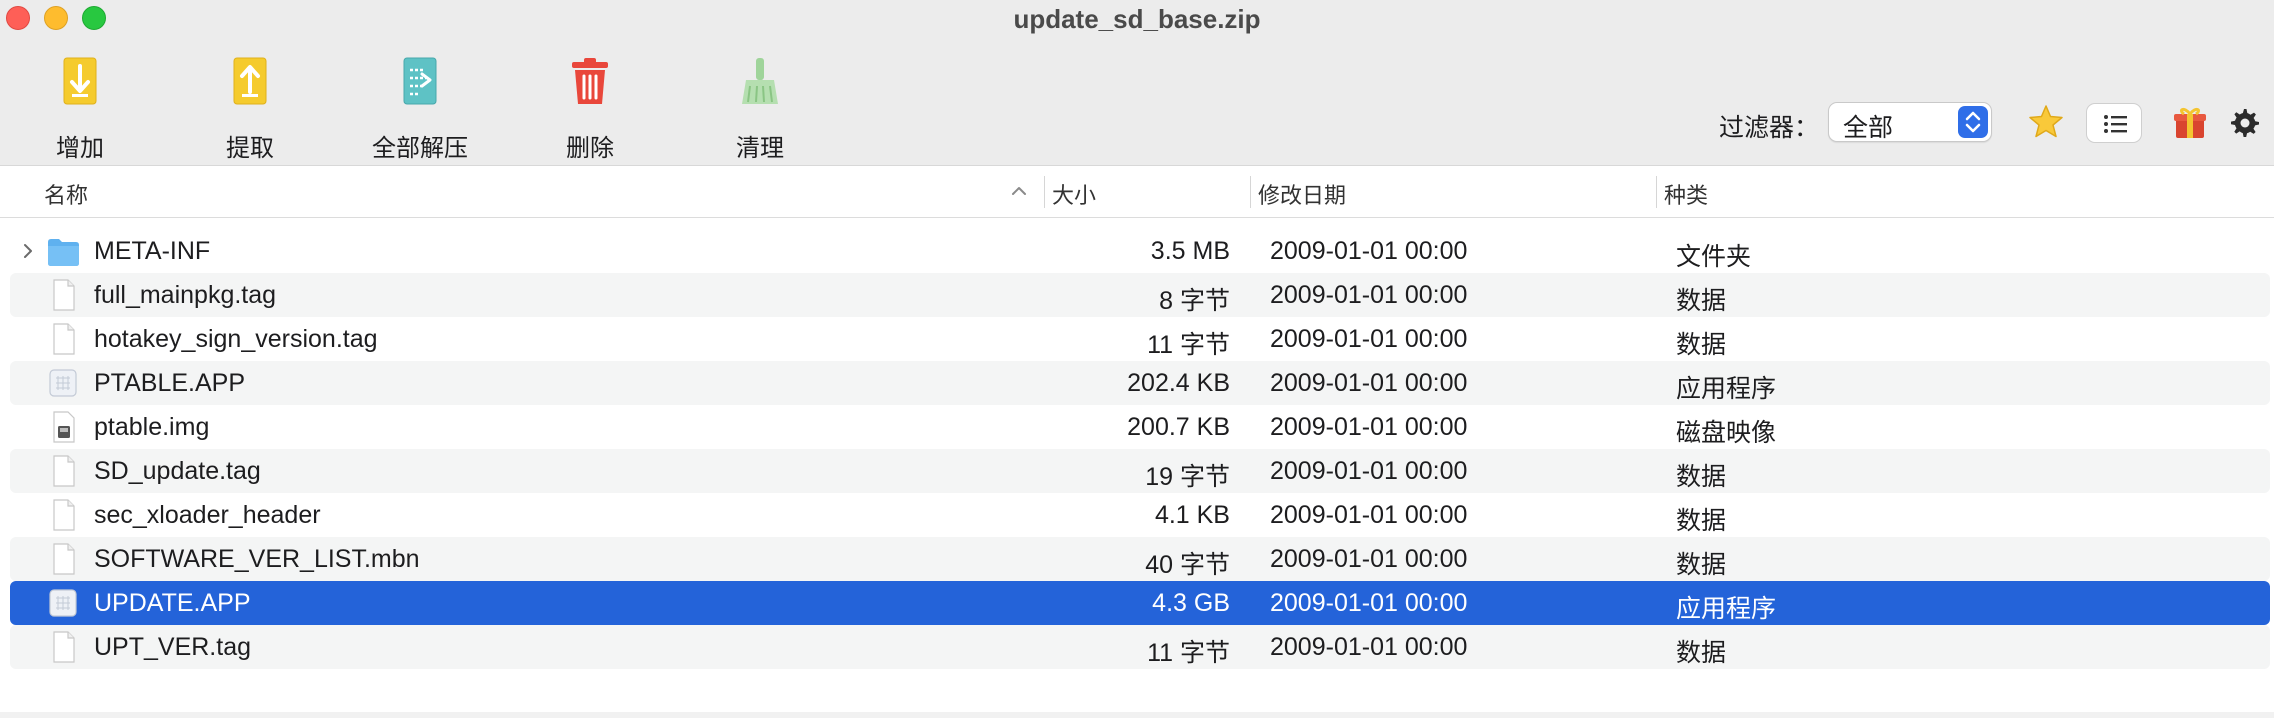 This screenshot has width=2274, height=718. What do you see at coordinates (1302, 194) in the screenshot?
I see `column-modified-header: 修改日期` at bounding box center [1302, 194].